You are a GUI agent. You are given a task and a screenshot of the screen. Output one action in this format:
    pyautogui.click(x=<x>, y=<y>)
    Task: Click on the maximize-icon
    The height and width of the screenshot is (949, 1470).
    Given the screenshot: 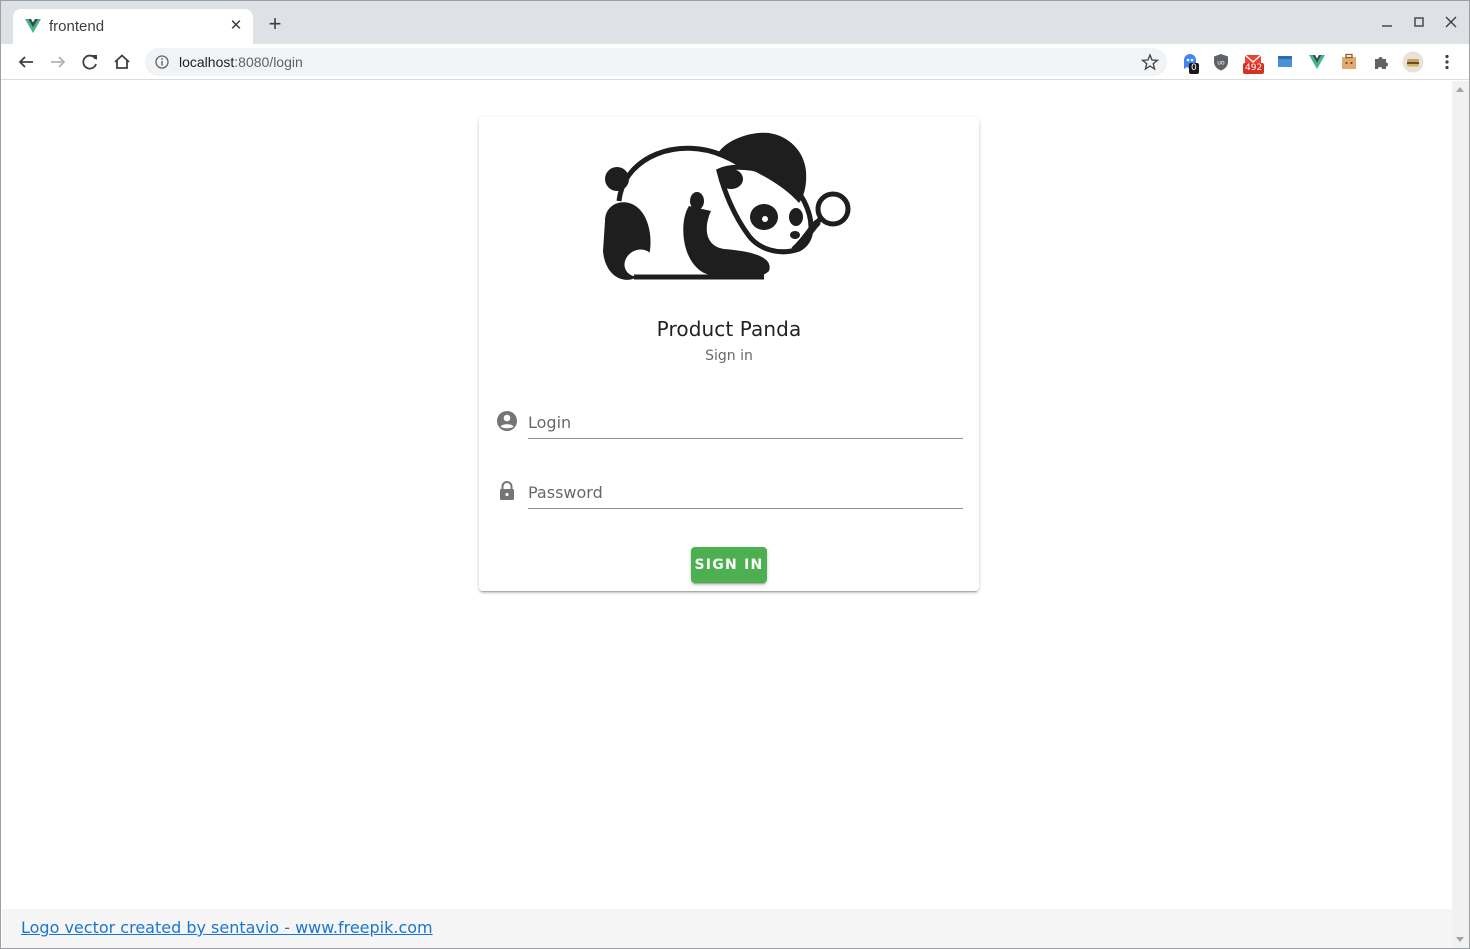 What is the action you would take?
    pyautogui.click(x=1419, y=22)
    